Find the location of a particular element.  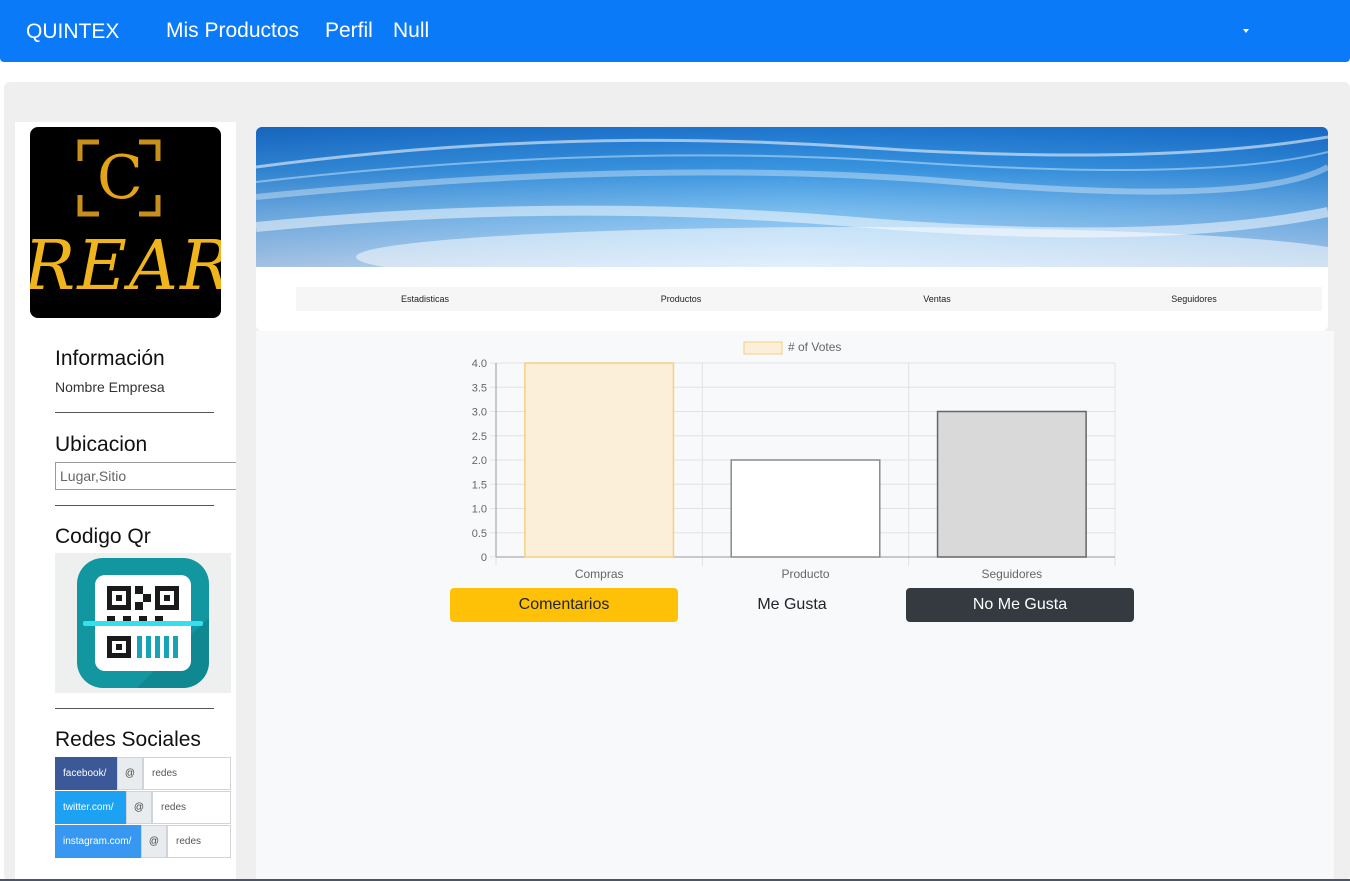

qr-scan-icon is located at coordinates (143, 623).